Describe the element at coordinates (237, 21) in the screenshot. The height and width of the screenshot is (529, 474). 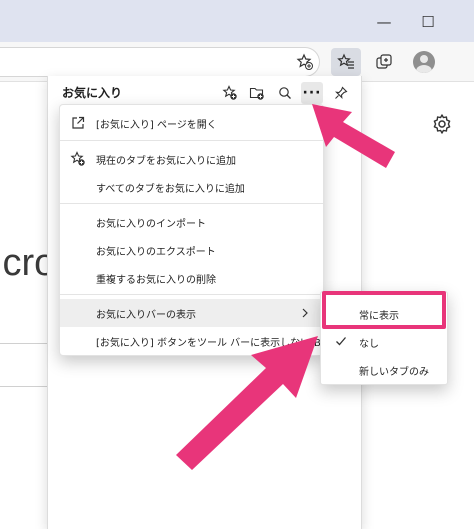
I see `title-bar: — ☐` at that location.